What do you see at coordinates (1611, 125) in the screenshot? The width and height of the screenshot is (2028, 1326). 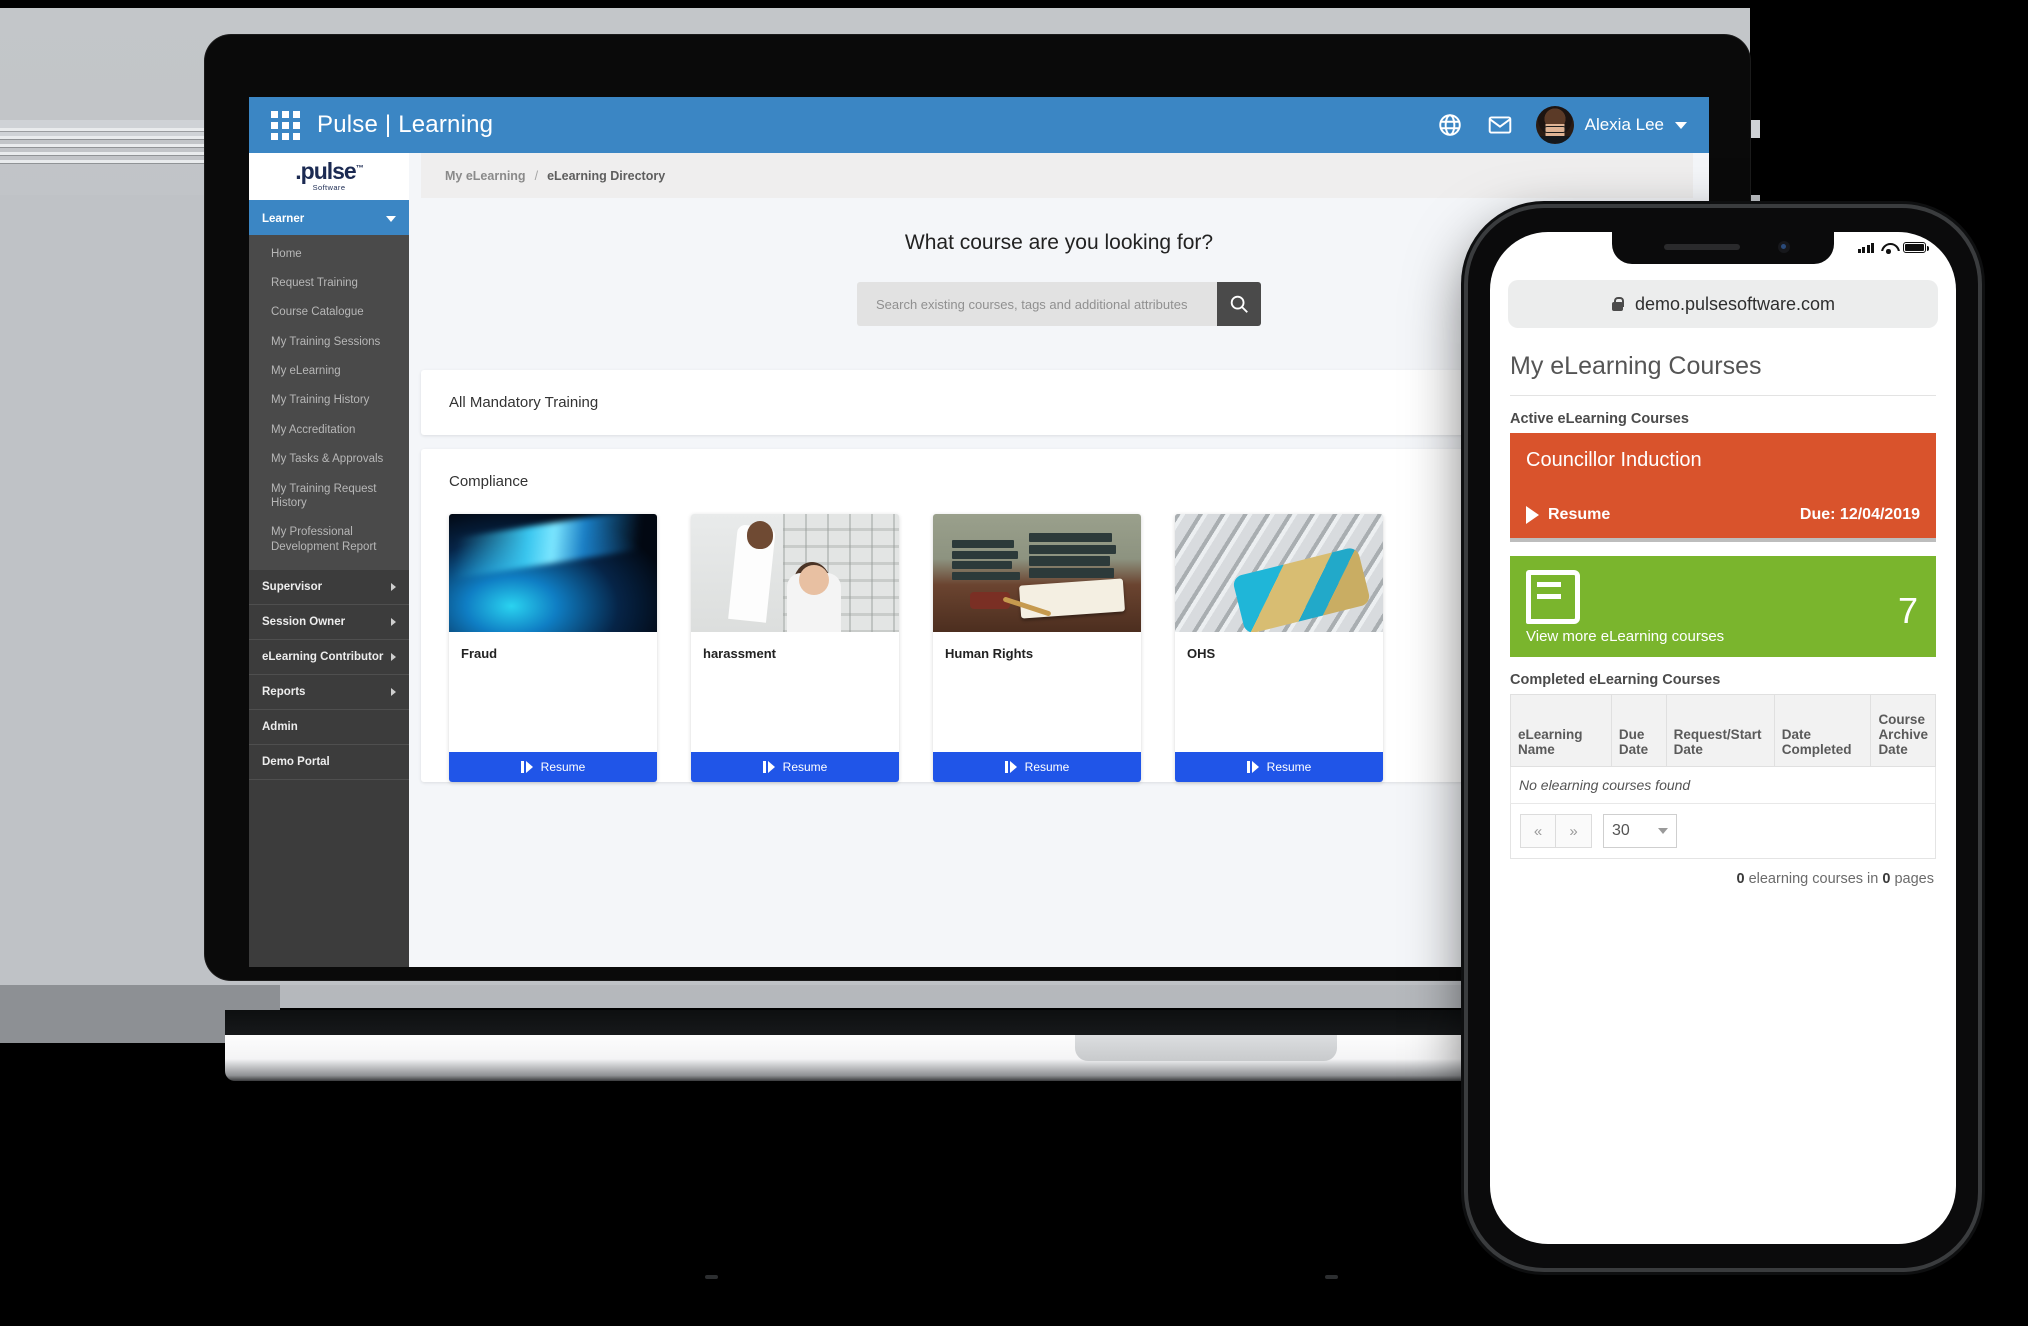 I see `user-menu: Alexia Lee` at bounding box center [1611, 125].